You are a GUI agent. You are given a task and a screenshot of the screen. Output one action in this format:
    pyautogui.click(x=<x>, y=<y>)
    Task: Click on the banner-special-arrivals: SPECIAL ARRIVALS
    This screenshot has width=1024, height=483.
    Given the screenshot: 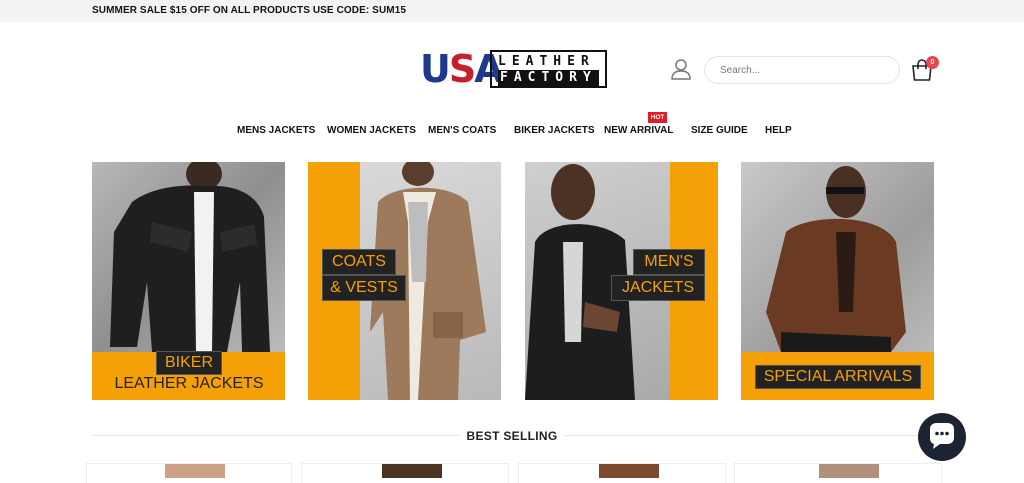 What is the action you would take?
    pyautogui.click(x=837, y=281)
    